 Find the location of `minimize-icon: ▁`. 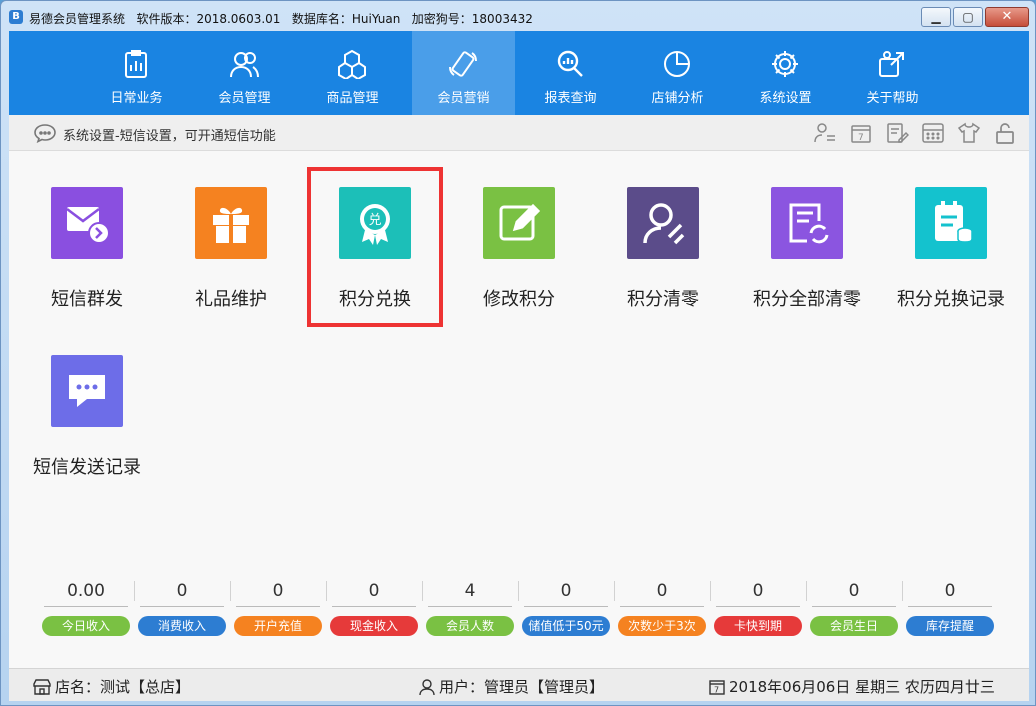

minimize-icon: ▁ is located at coordinates (936, 17).